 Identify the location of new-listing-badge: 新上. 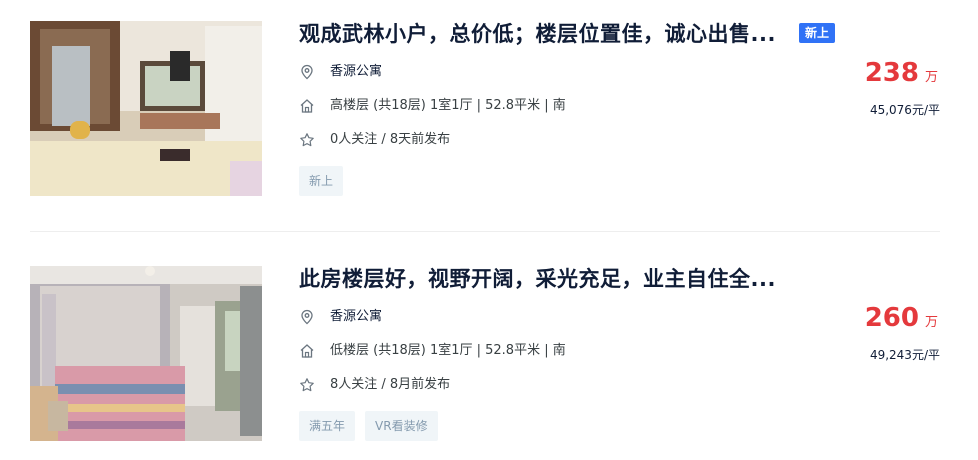
(817, 33).